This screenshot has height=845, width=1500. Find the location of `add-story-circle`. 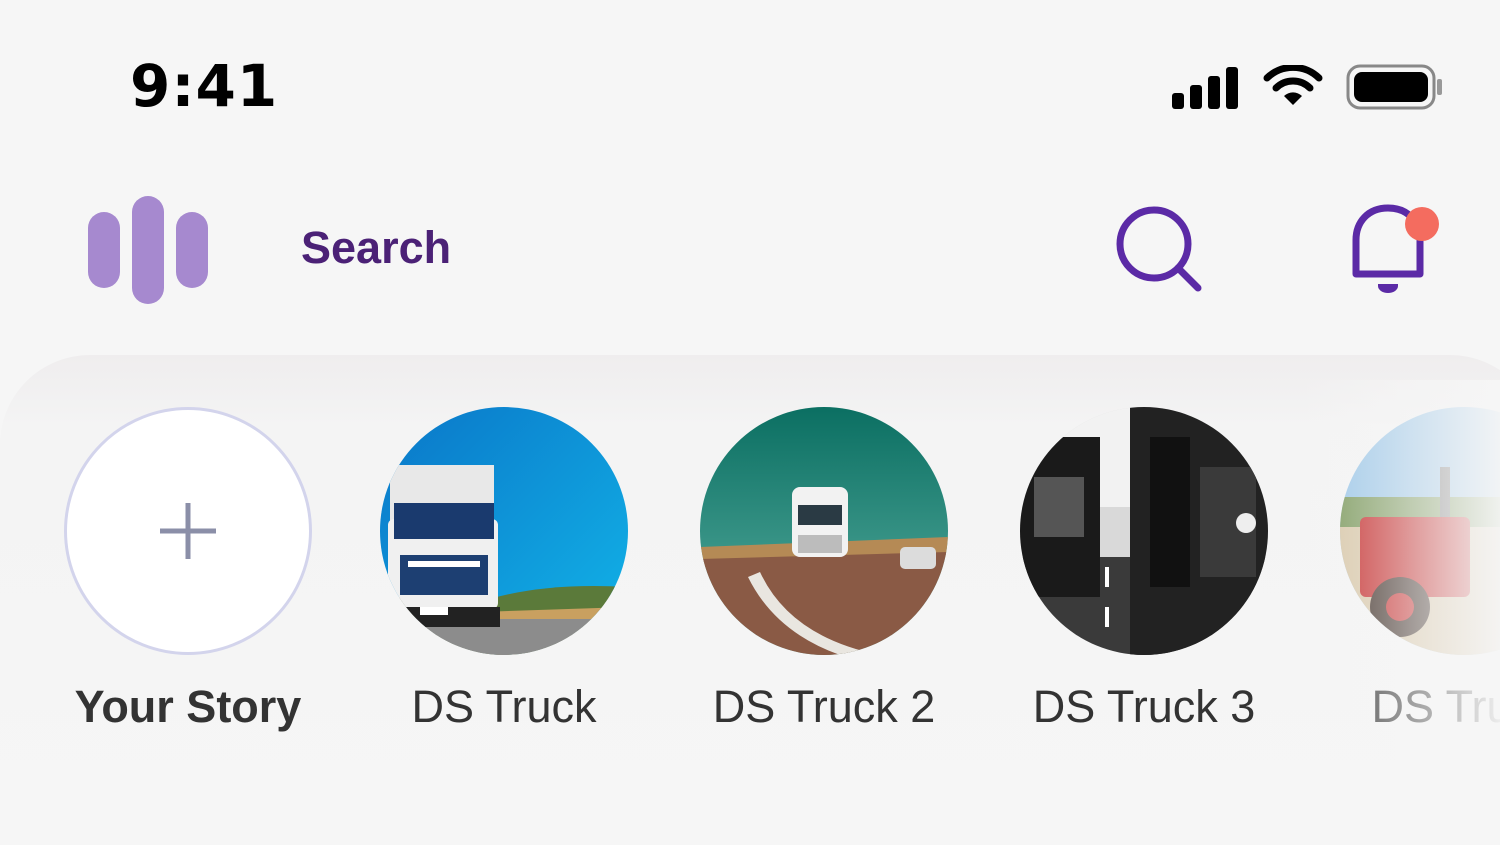

add-story-circle is located at coordinates (188, 531).